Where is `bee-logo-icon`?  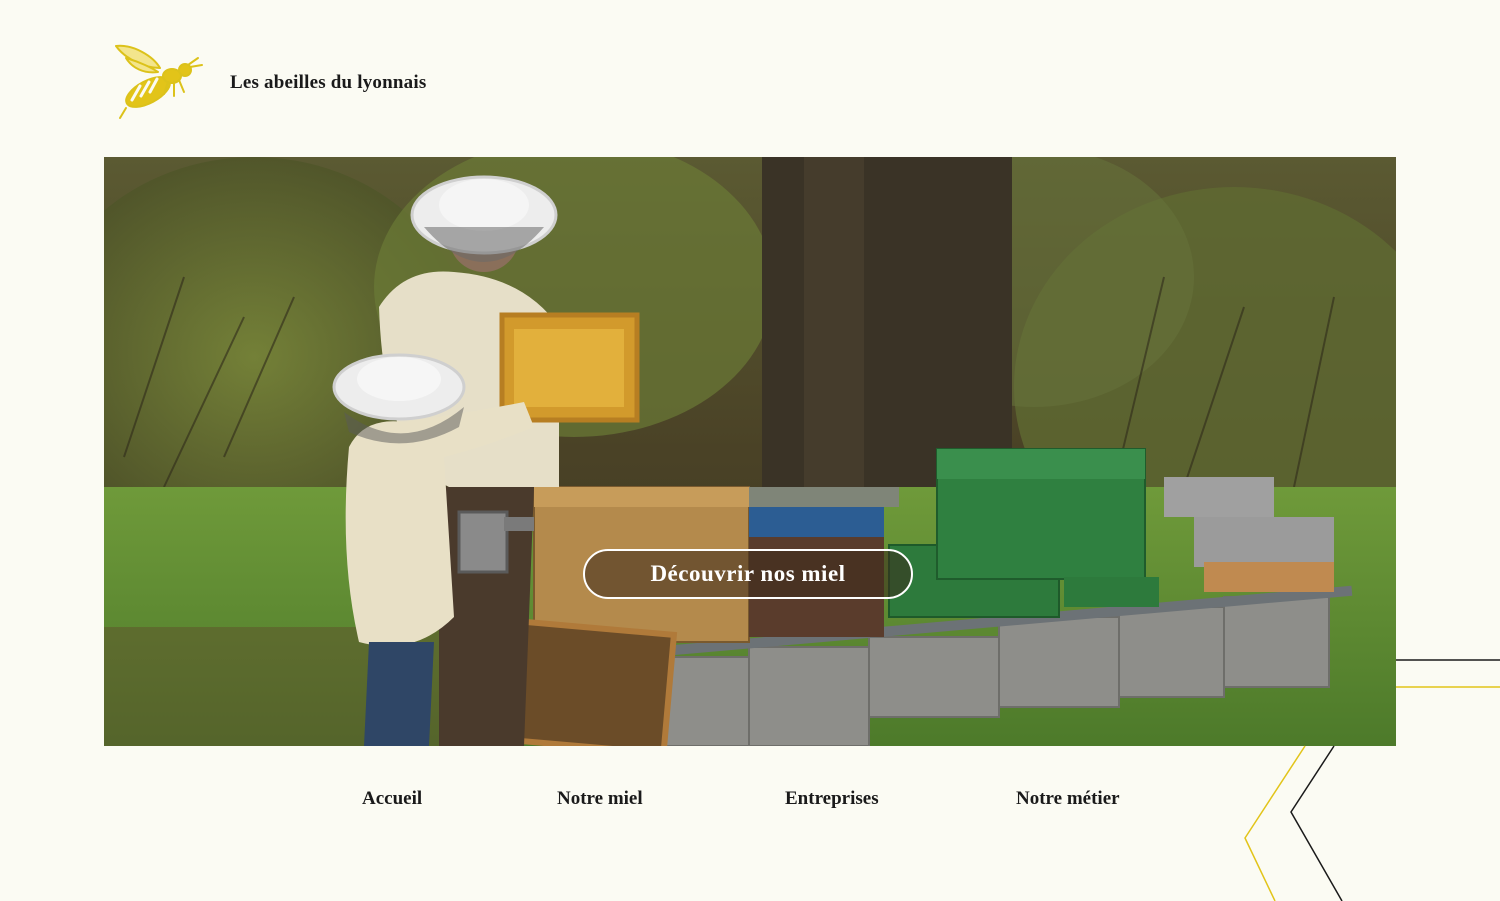
bee-logo-icon is located at coordinates (158, 82).